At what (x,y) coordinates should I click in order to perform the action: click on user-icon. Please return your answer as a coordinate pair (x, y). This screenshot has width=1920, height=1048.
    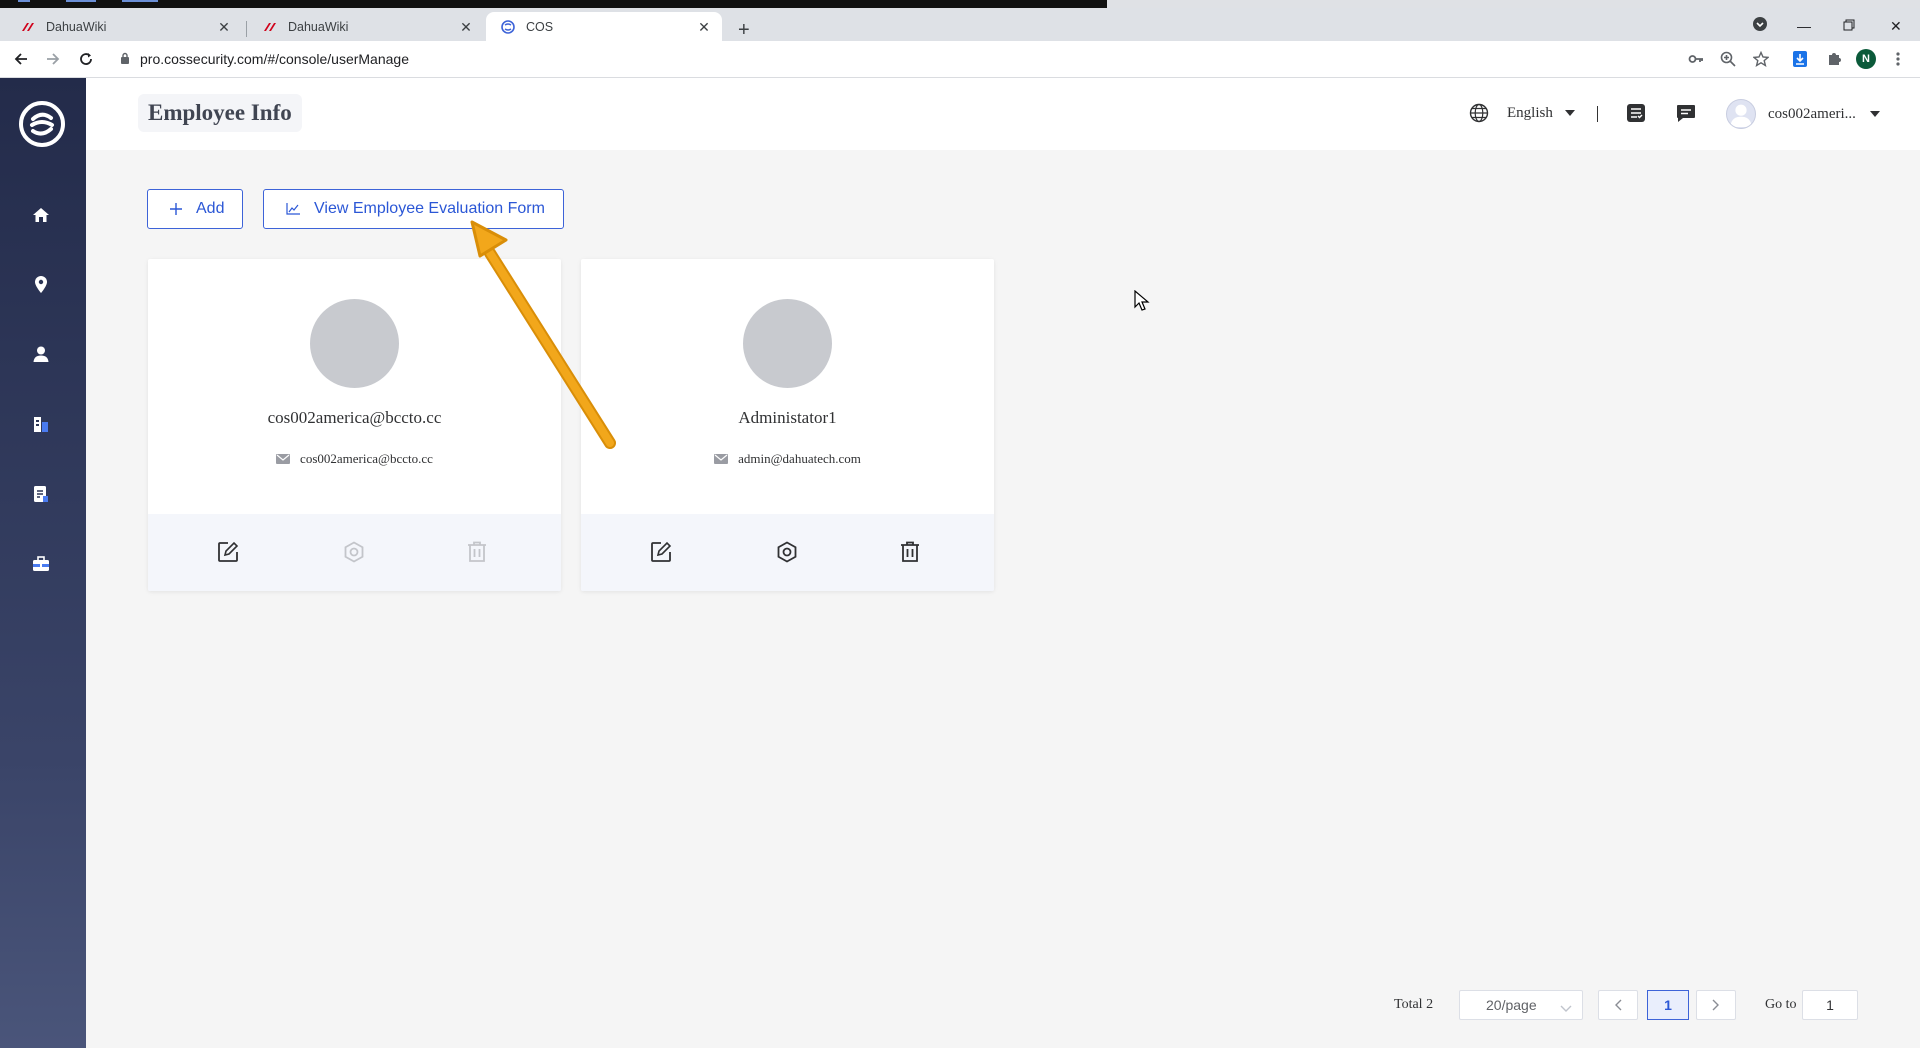
    Looking at the image, I should click on (41, 354).